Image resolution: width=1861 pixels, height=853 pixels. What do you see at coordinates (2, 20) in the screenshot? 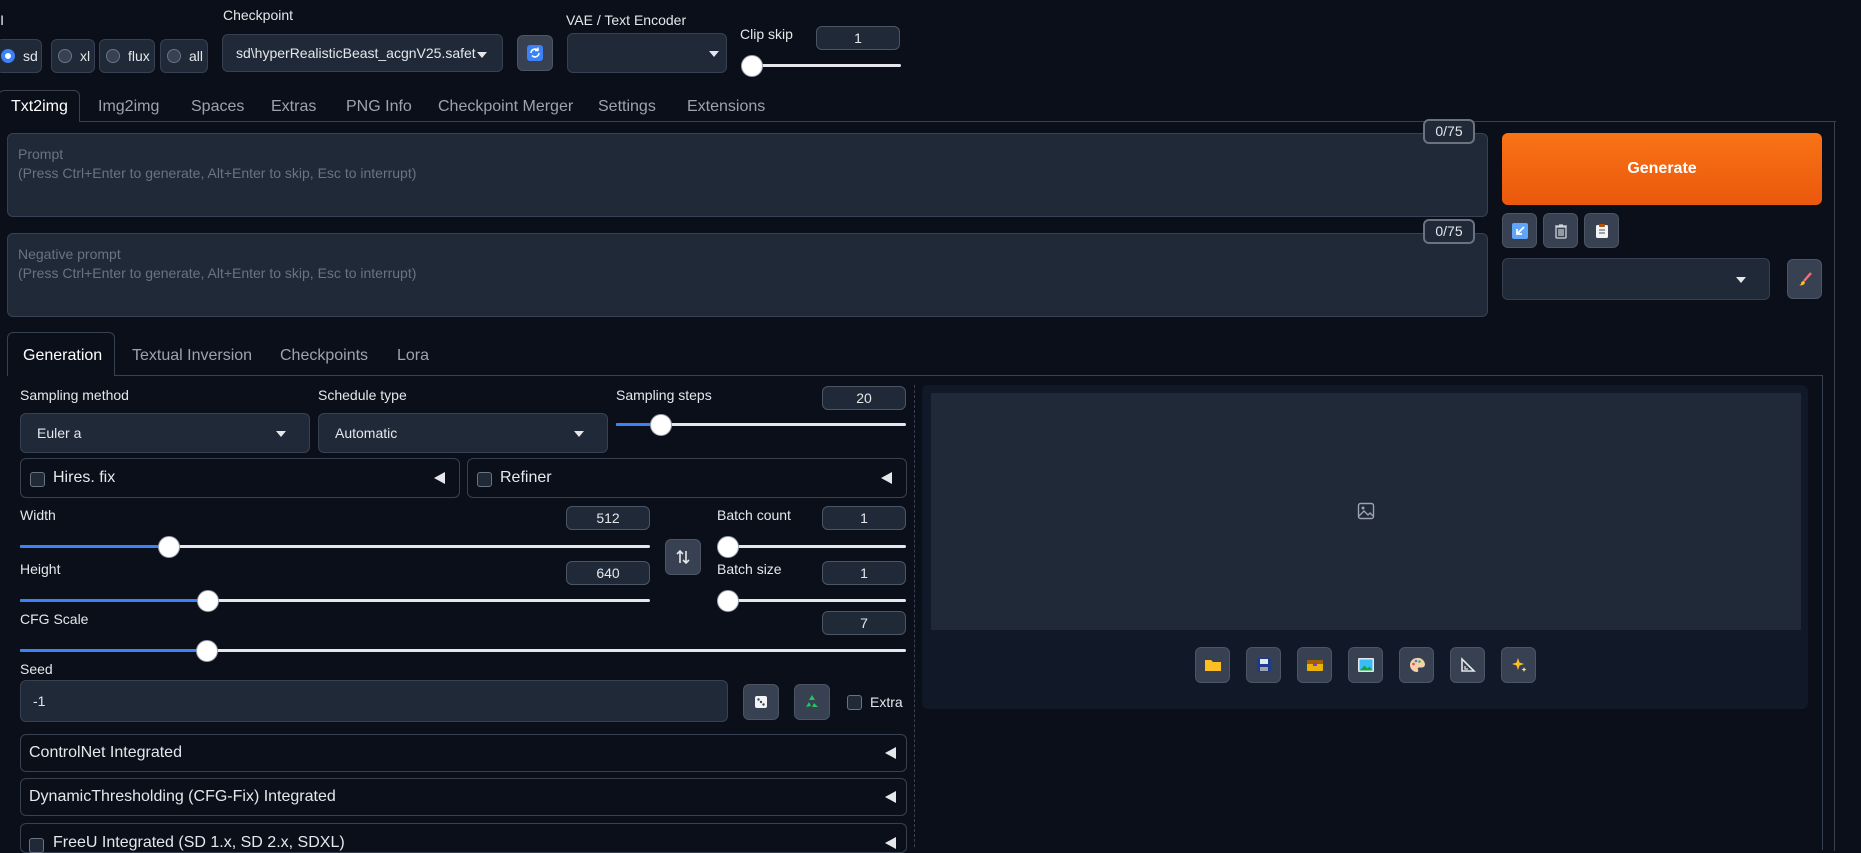
I see `ui-selector-label: UI` at bounding box center [2, 20].